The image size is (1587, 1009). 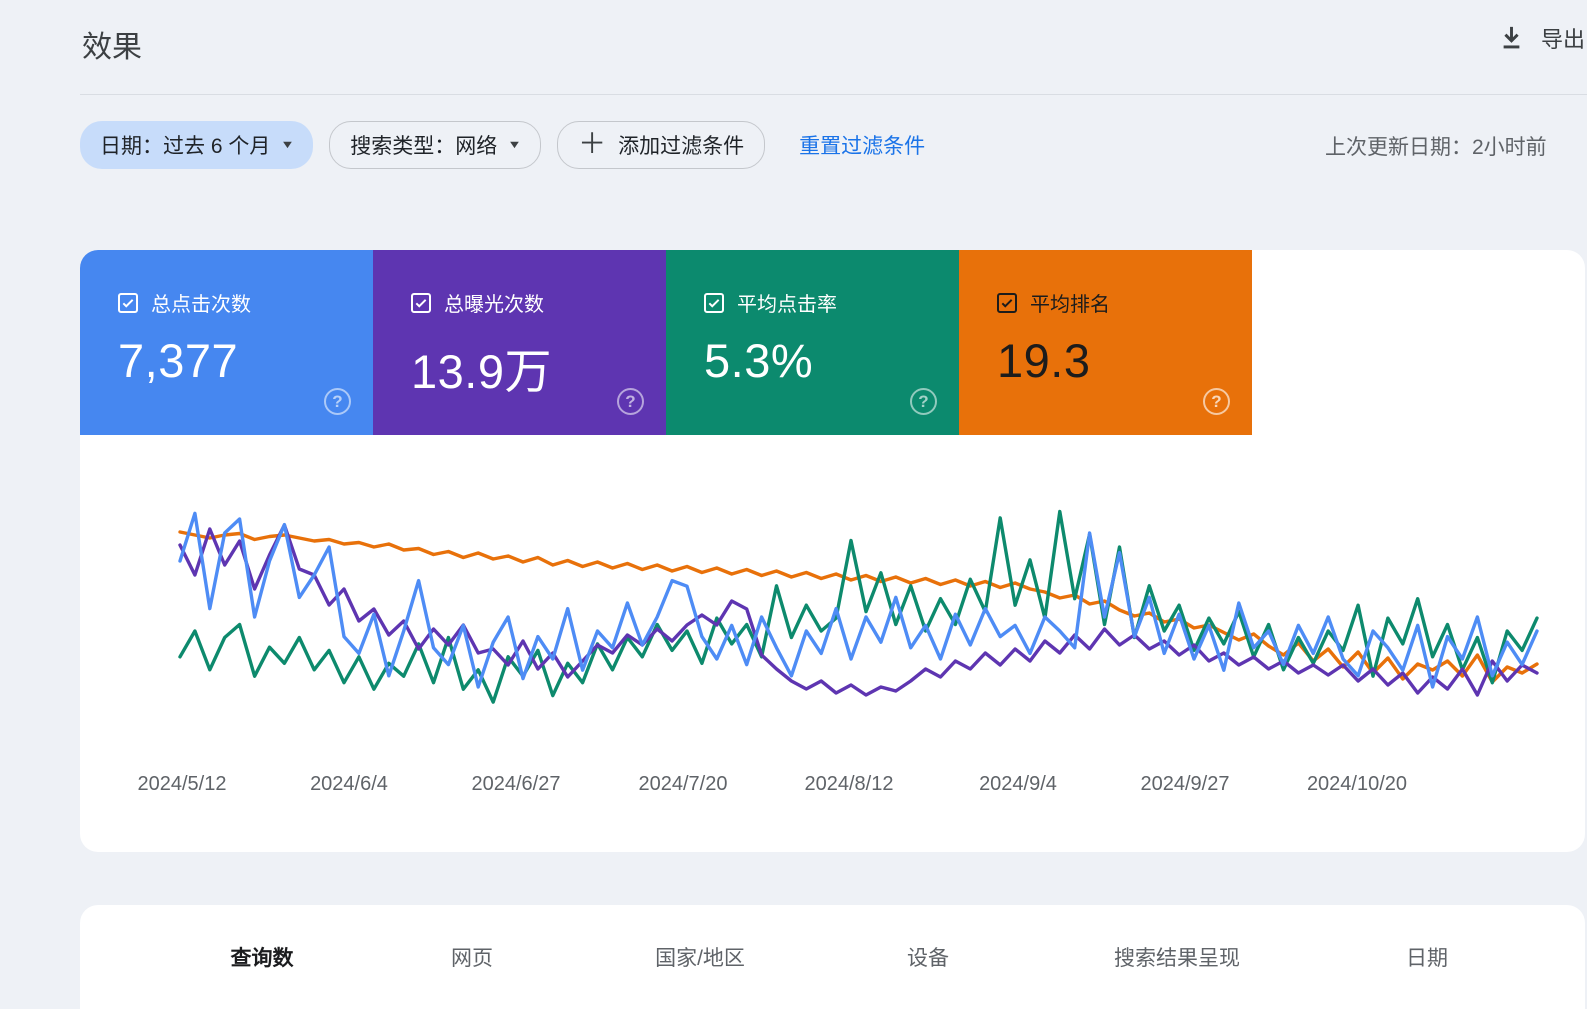 I want to click on search-type-filter-chip: 搜索类型：网络 ▼, so click(x=435, y=145).